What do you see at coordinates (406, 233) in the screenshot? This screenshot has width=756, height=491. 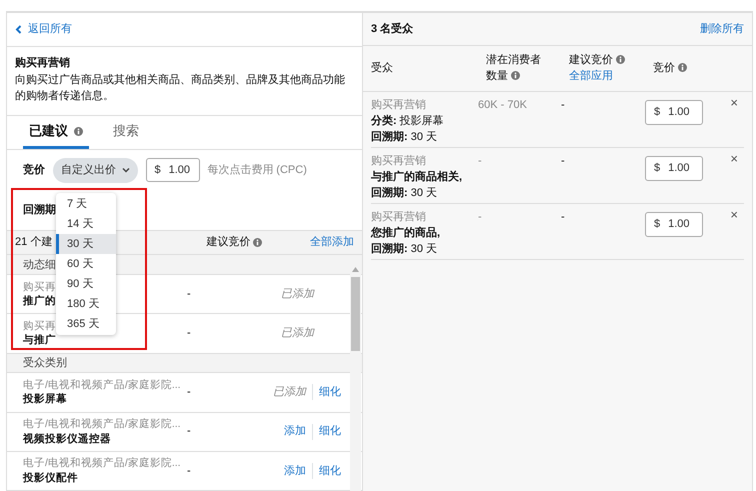 I see `audience-detail: 您推广的商品,` at bounding box center [406, 233].